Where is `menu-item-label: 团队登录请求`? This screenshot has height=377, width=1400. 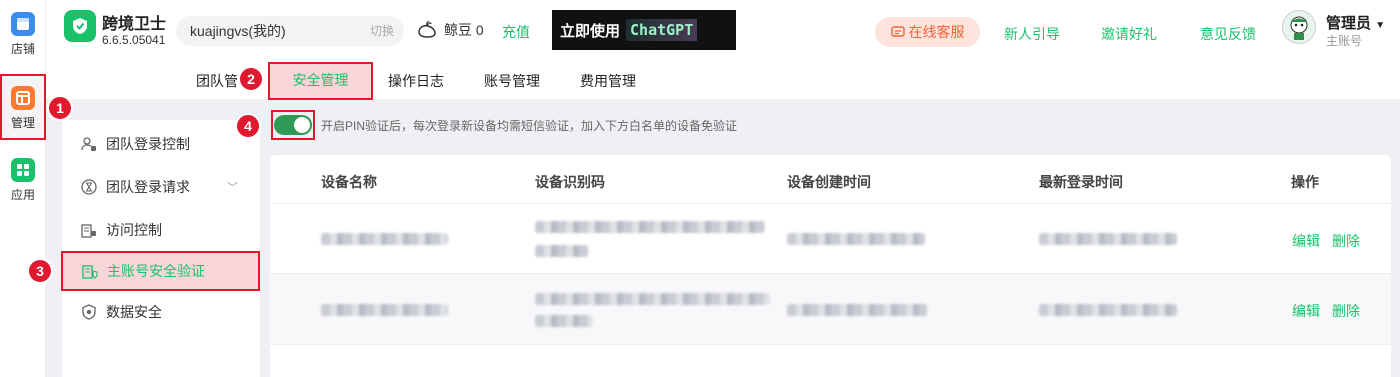
menu-item-label: 团队登录请求 is located at coordinates (148, 187).